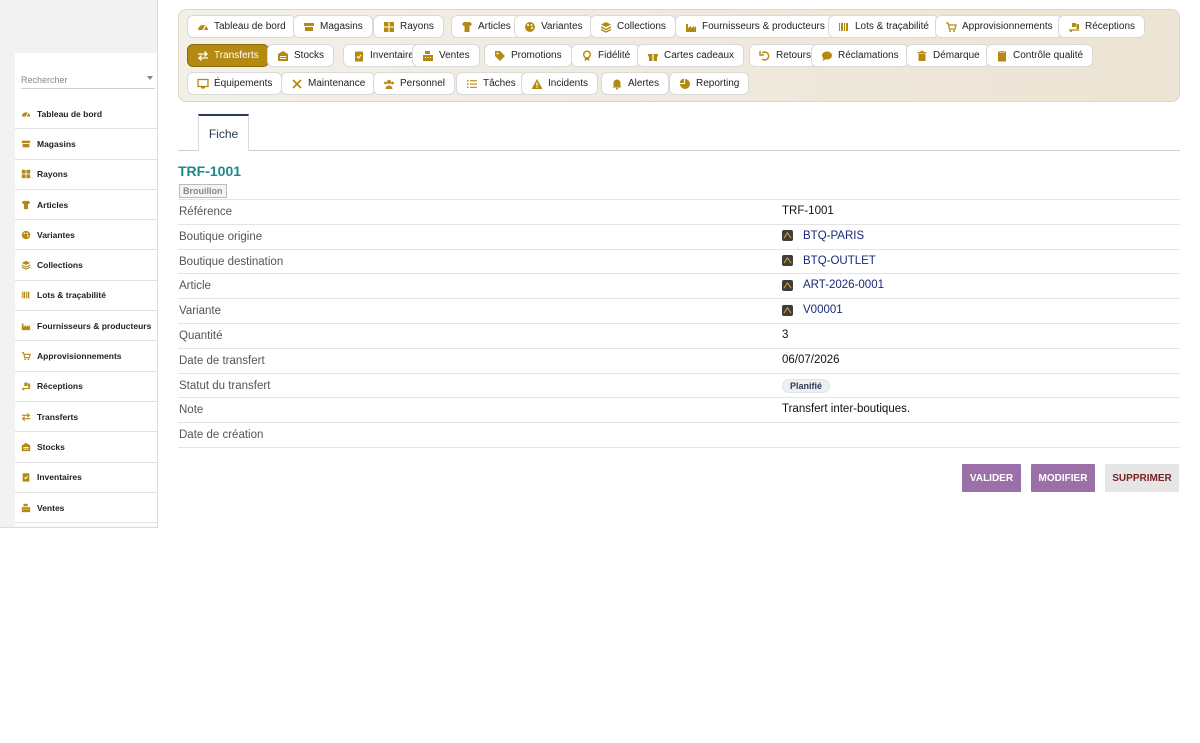 Image resolution: width=1200 pixels, height=743 pixels. I want to click on warehouse-icon, so click(26, 447).